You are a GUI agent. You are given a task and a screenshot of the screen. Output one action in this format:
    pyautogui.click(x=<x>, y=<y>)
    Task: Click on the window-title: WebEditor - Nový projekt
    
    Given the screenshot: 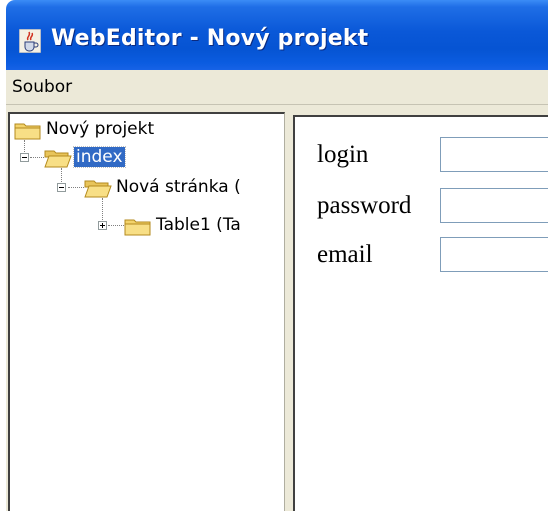 What is the action you would take?
    pyautogui.click(x=210, y=38)
    